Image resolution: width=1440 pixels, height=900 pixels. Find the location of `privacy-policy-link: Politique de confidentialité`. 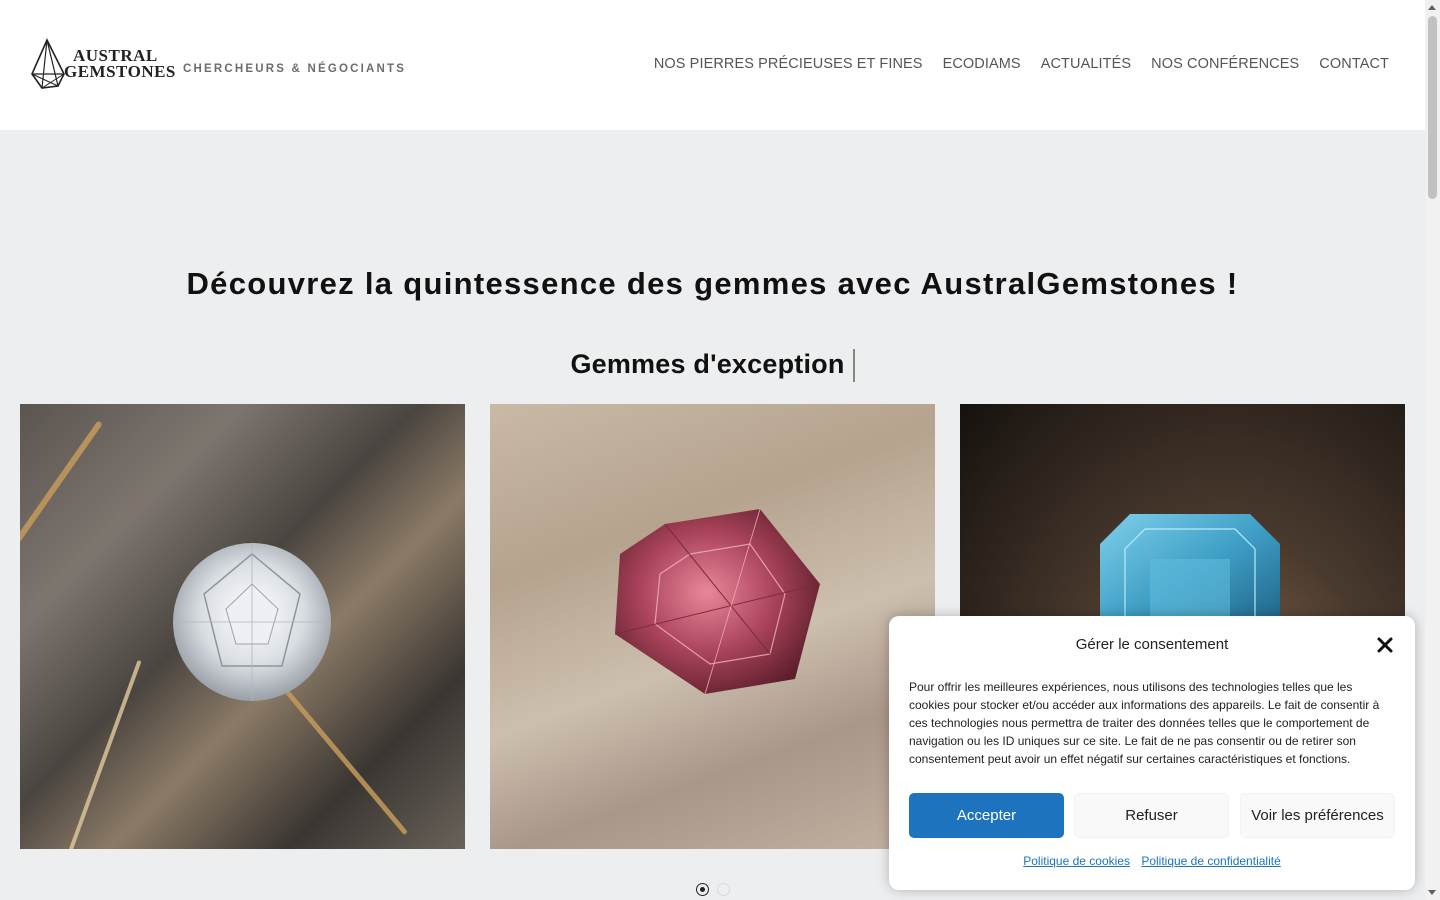

privacy-policy-link: Politique de confidentialité is located at coordinates (1210, 861).